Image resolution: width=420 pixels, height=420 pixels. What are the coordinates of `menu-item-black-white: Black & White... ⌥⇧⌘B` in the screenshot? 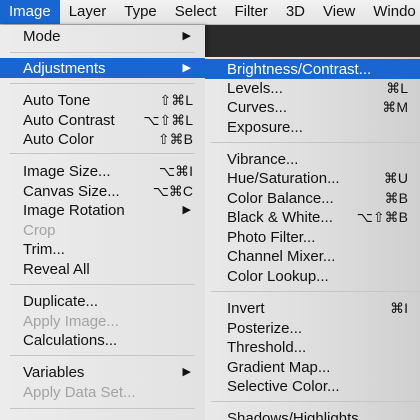 It's located at (312, 217).